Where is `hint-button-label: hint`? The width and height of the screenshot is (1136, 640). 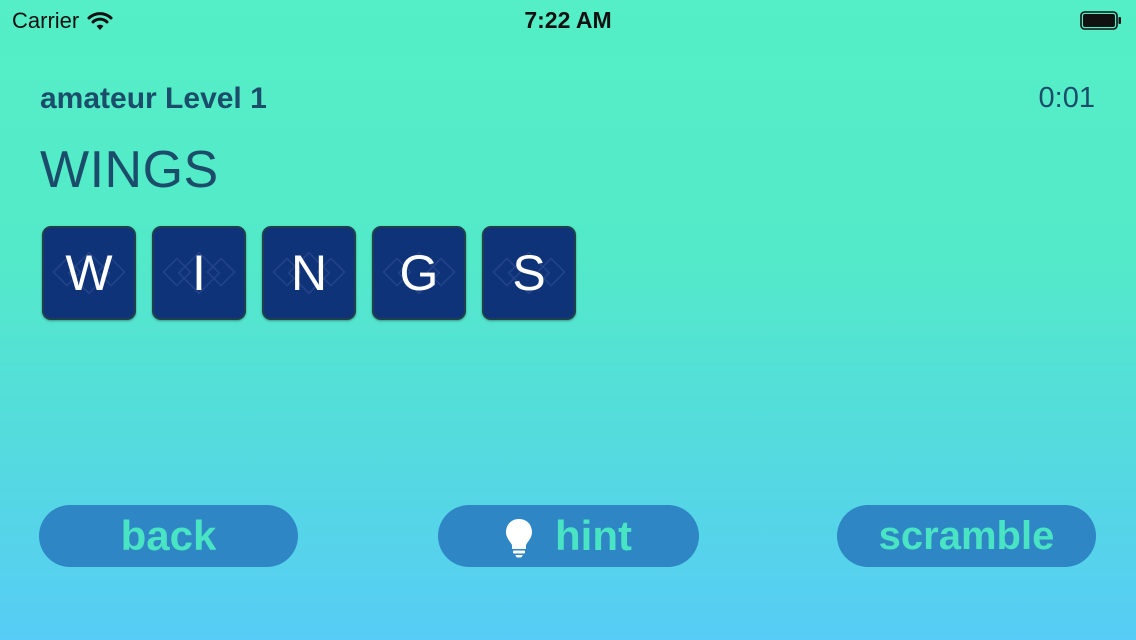 hint-button-label: hint is located at coordinates (593, 535).